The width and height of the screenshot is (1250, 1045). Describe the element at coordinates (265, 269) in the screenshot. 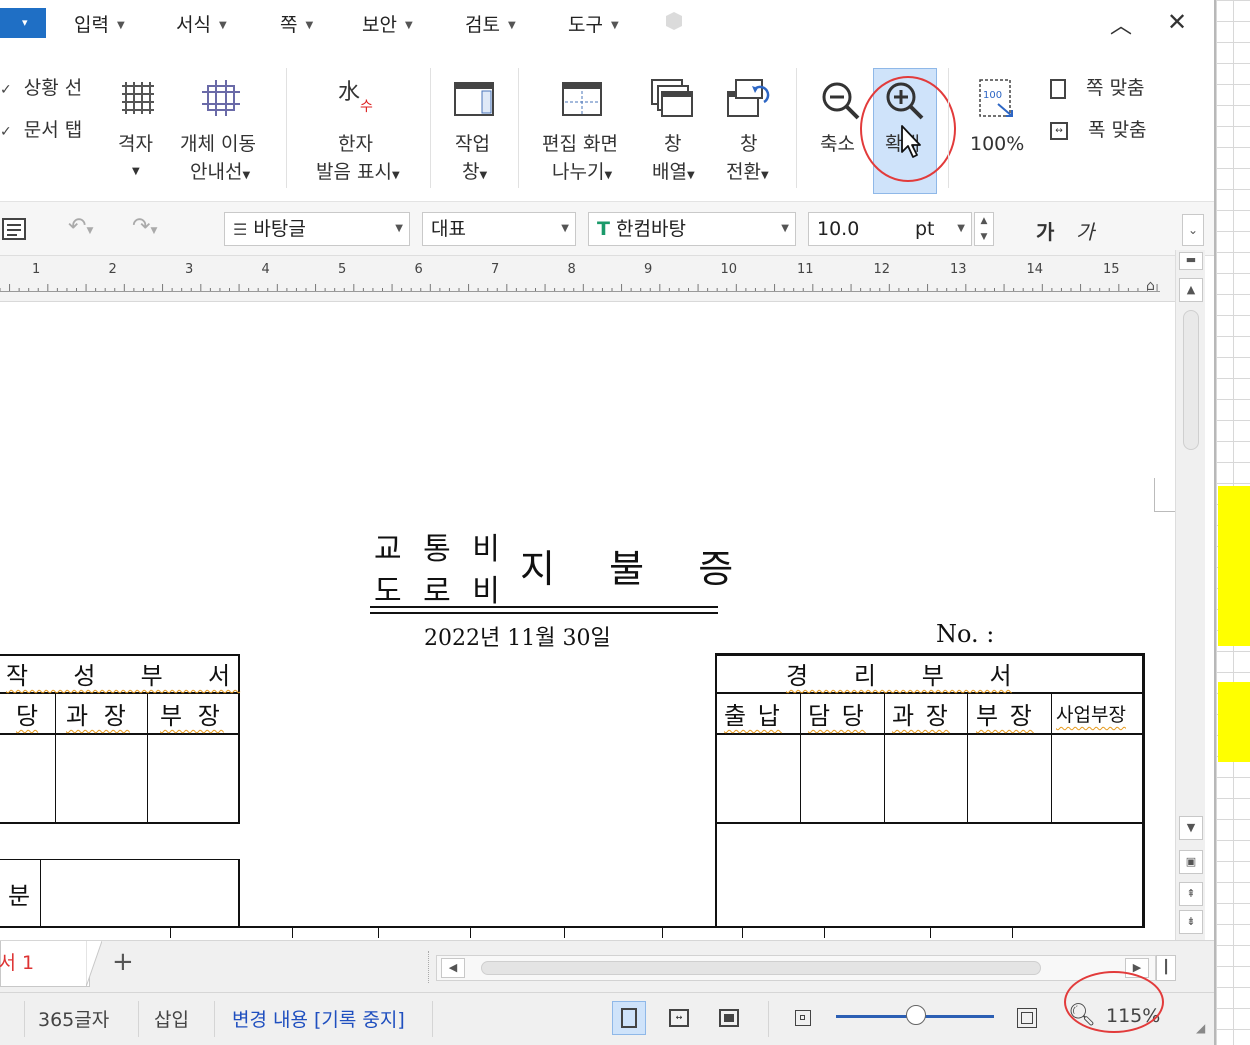

I see `ruler-number: 4` at that location.